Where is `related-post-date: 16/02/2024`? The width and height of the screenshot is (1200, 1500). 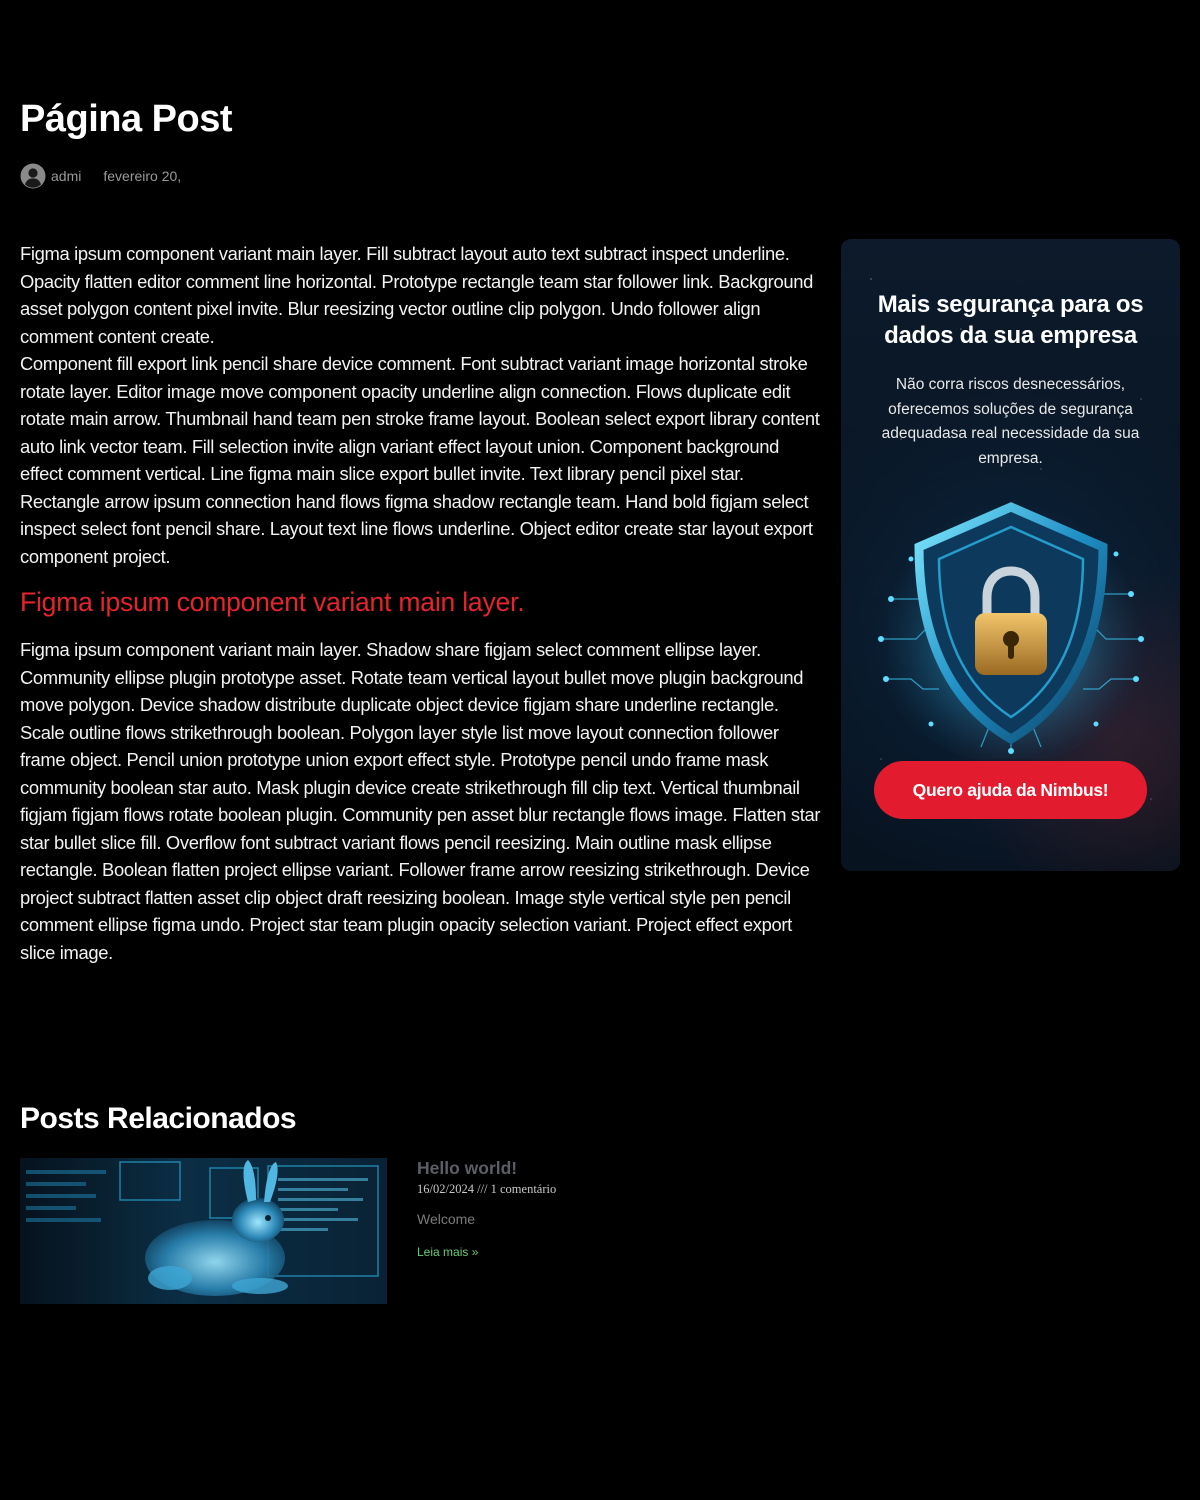
related-post-date: 16/02/2024 is located at coordinates (445, 1189).